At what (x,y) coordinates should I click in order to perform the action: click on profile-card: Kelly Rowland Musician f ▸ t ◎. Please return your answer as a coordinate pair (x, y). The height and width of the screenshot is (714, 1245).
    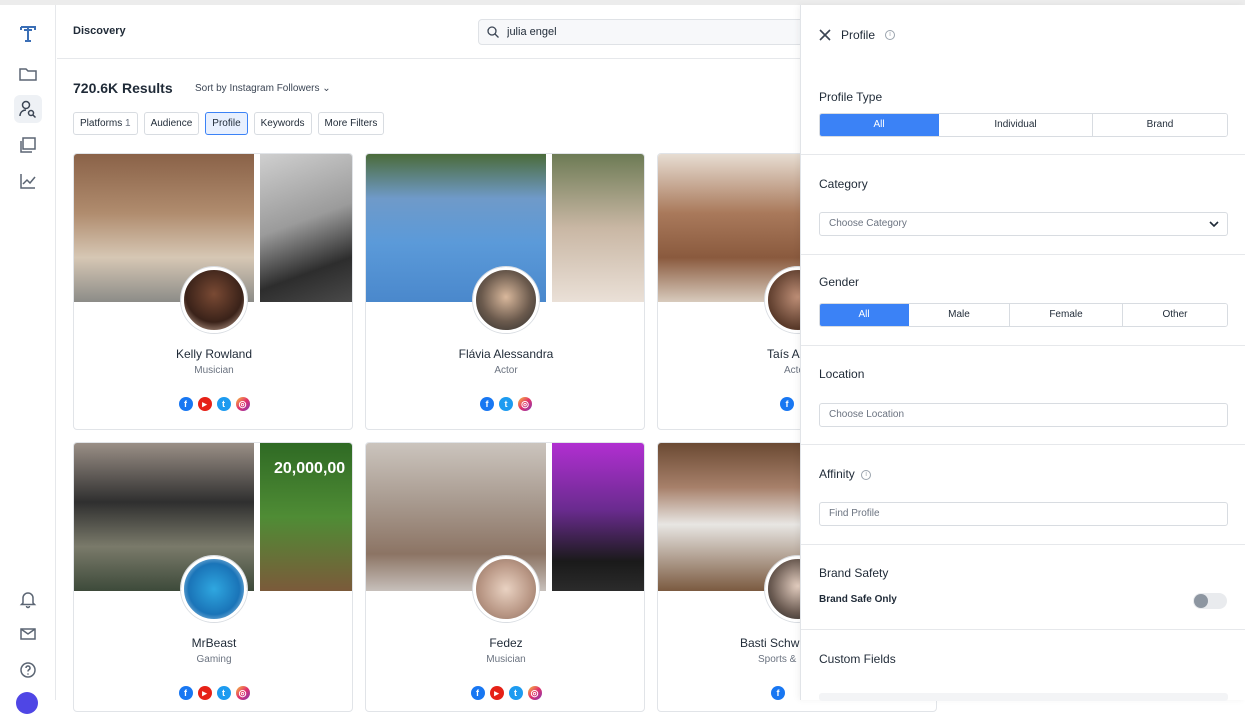
    Looking at the image, I should click on (213, 291).